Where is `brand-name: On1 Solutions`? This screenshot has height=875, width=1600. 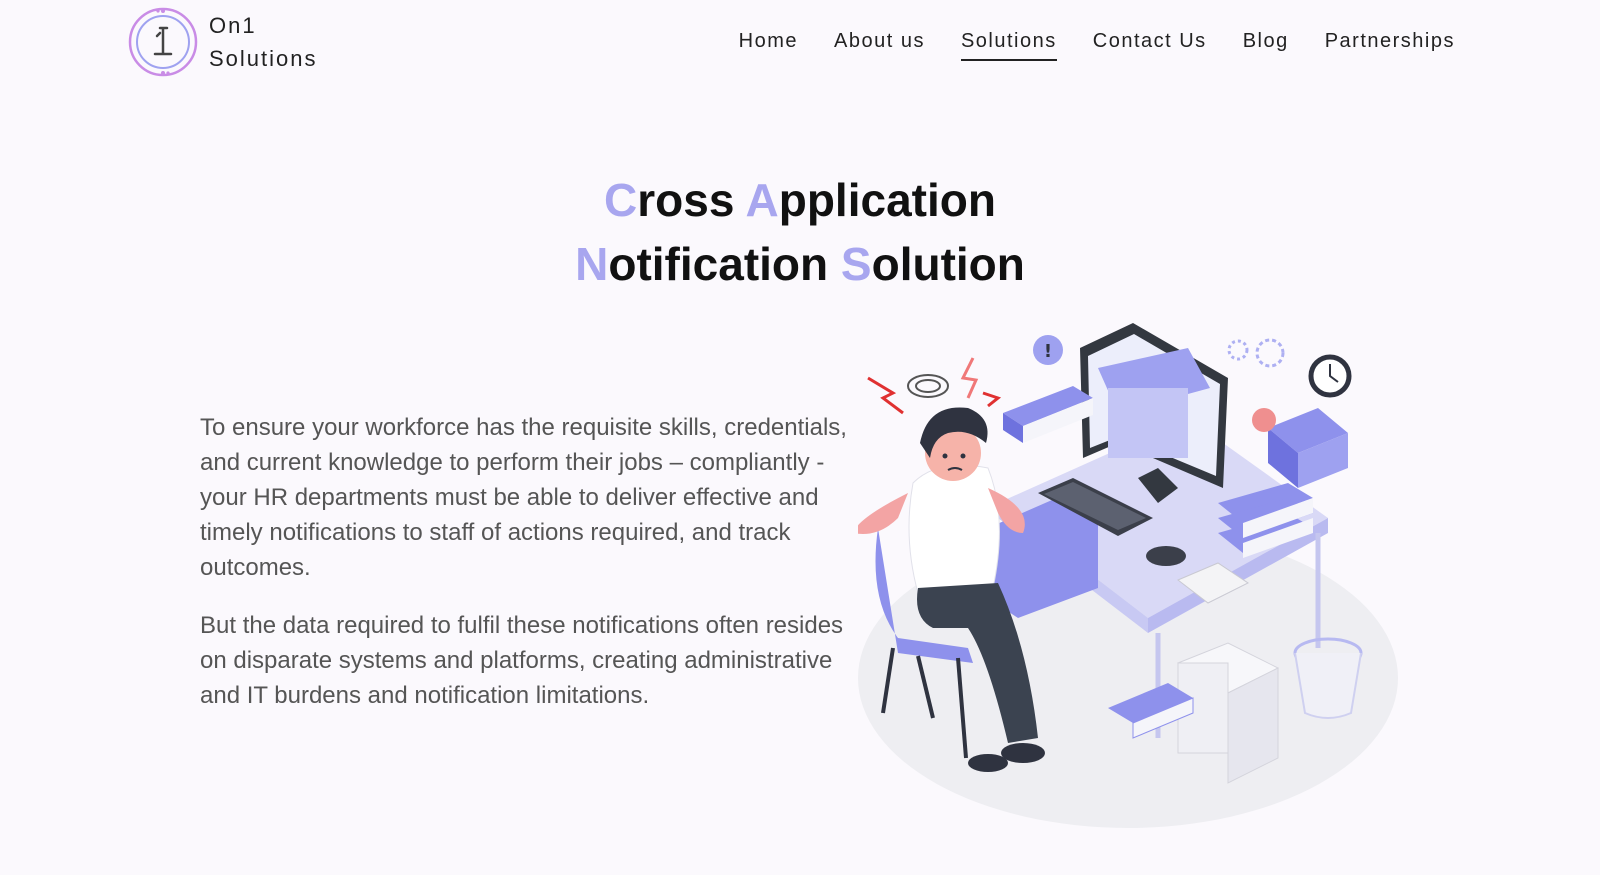
brand-name: On1 Solutions is located at coordinates (263, 42).